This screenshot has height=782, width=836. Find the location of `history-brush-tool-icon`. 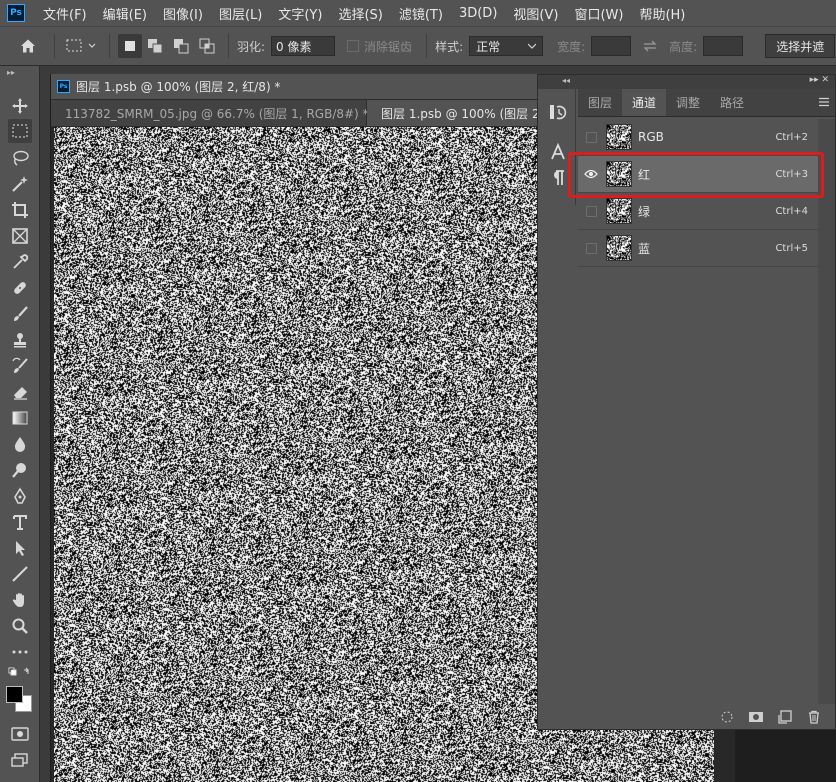

history-brush-tool-icon is located at coordinates (20, 366).